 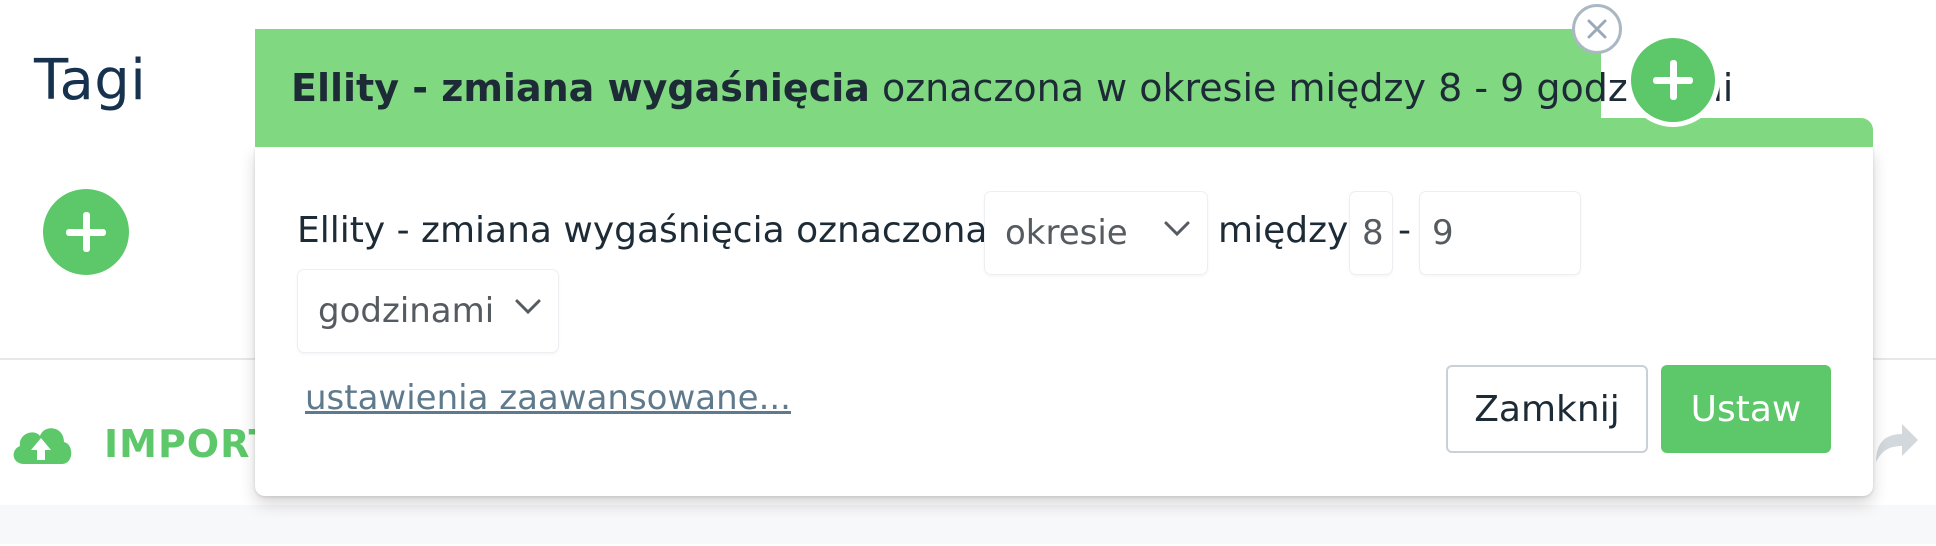 I want to click on range-dash: -, so click(x=1404, y=230).